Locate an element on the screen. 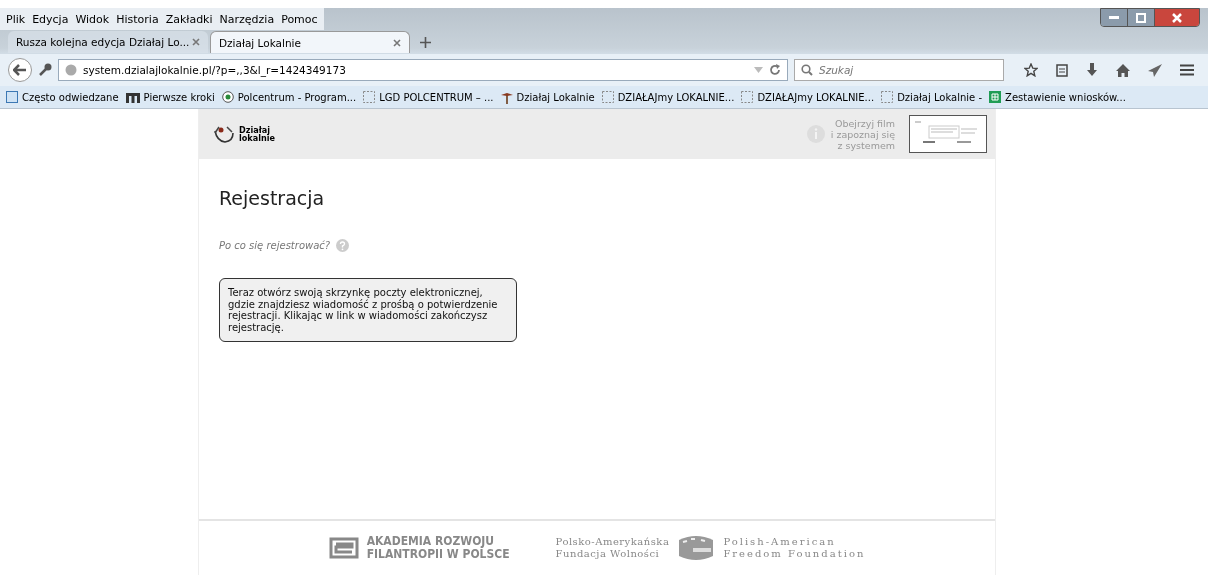 Image resolution: width=1208 pixels, height=575 pixels. reload-icon is located at coordinates (775, 70).